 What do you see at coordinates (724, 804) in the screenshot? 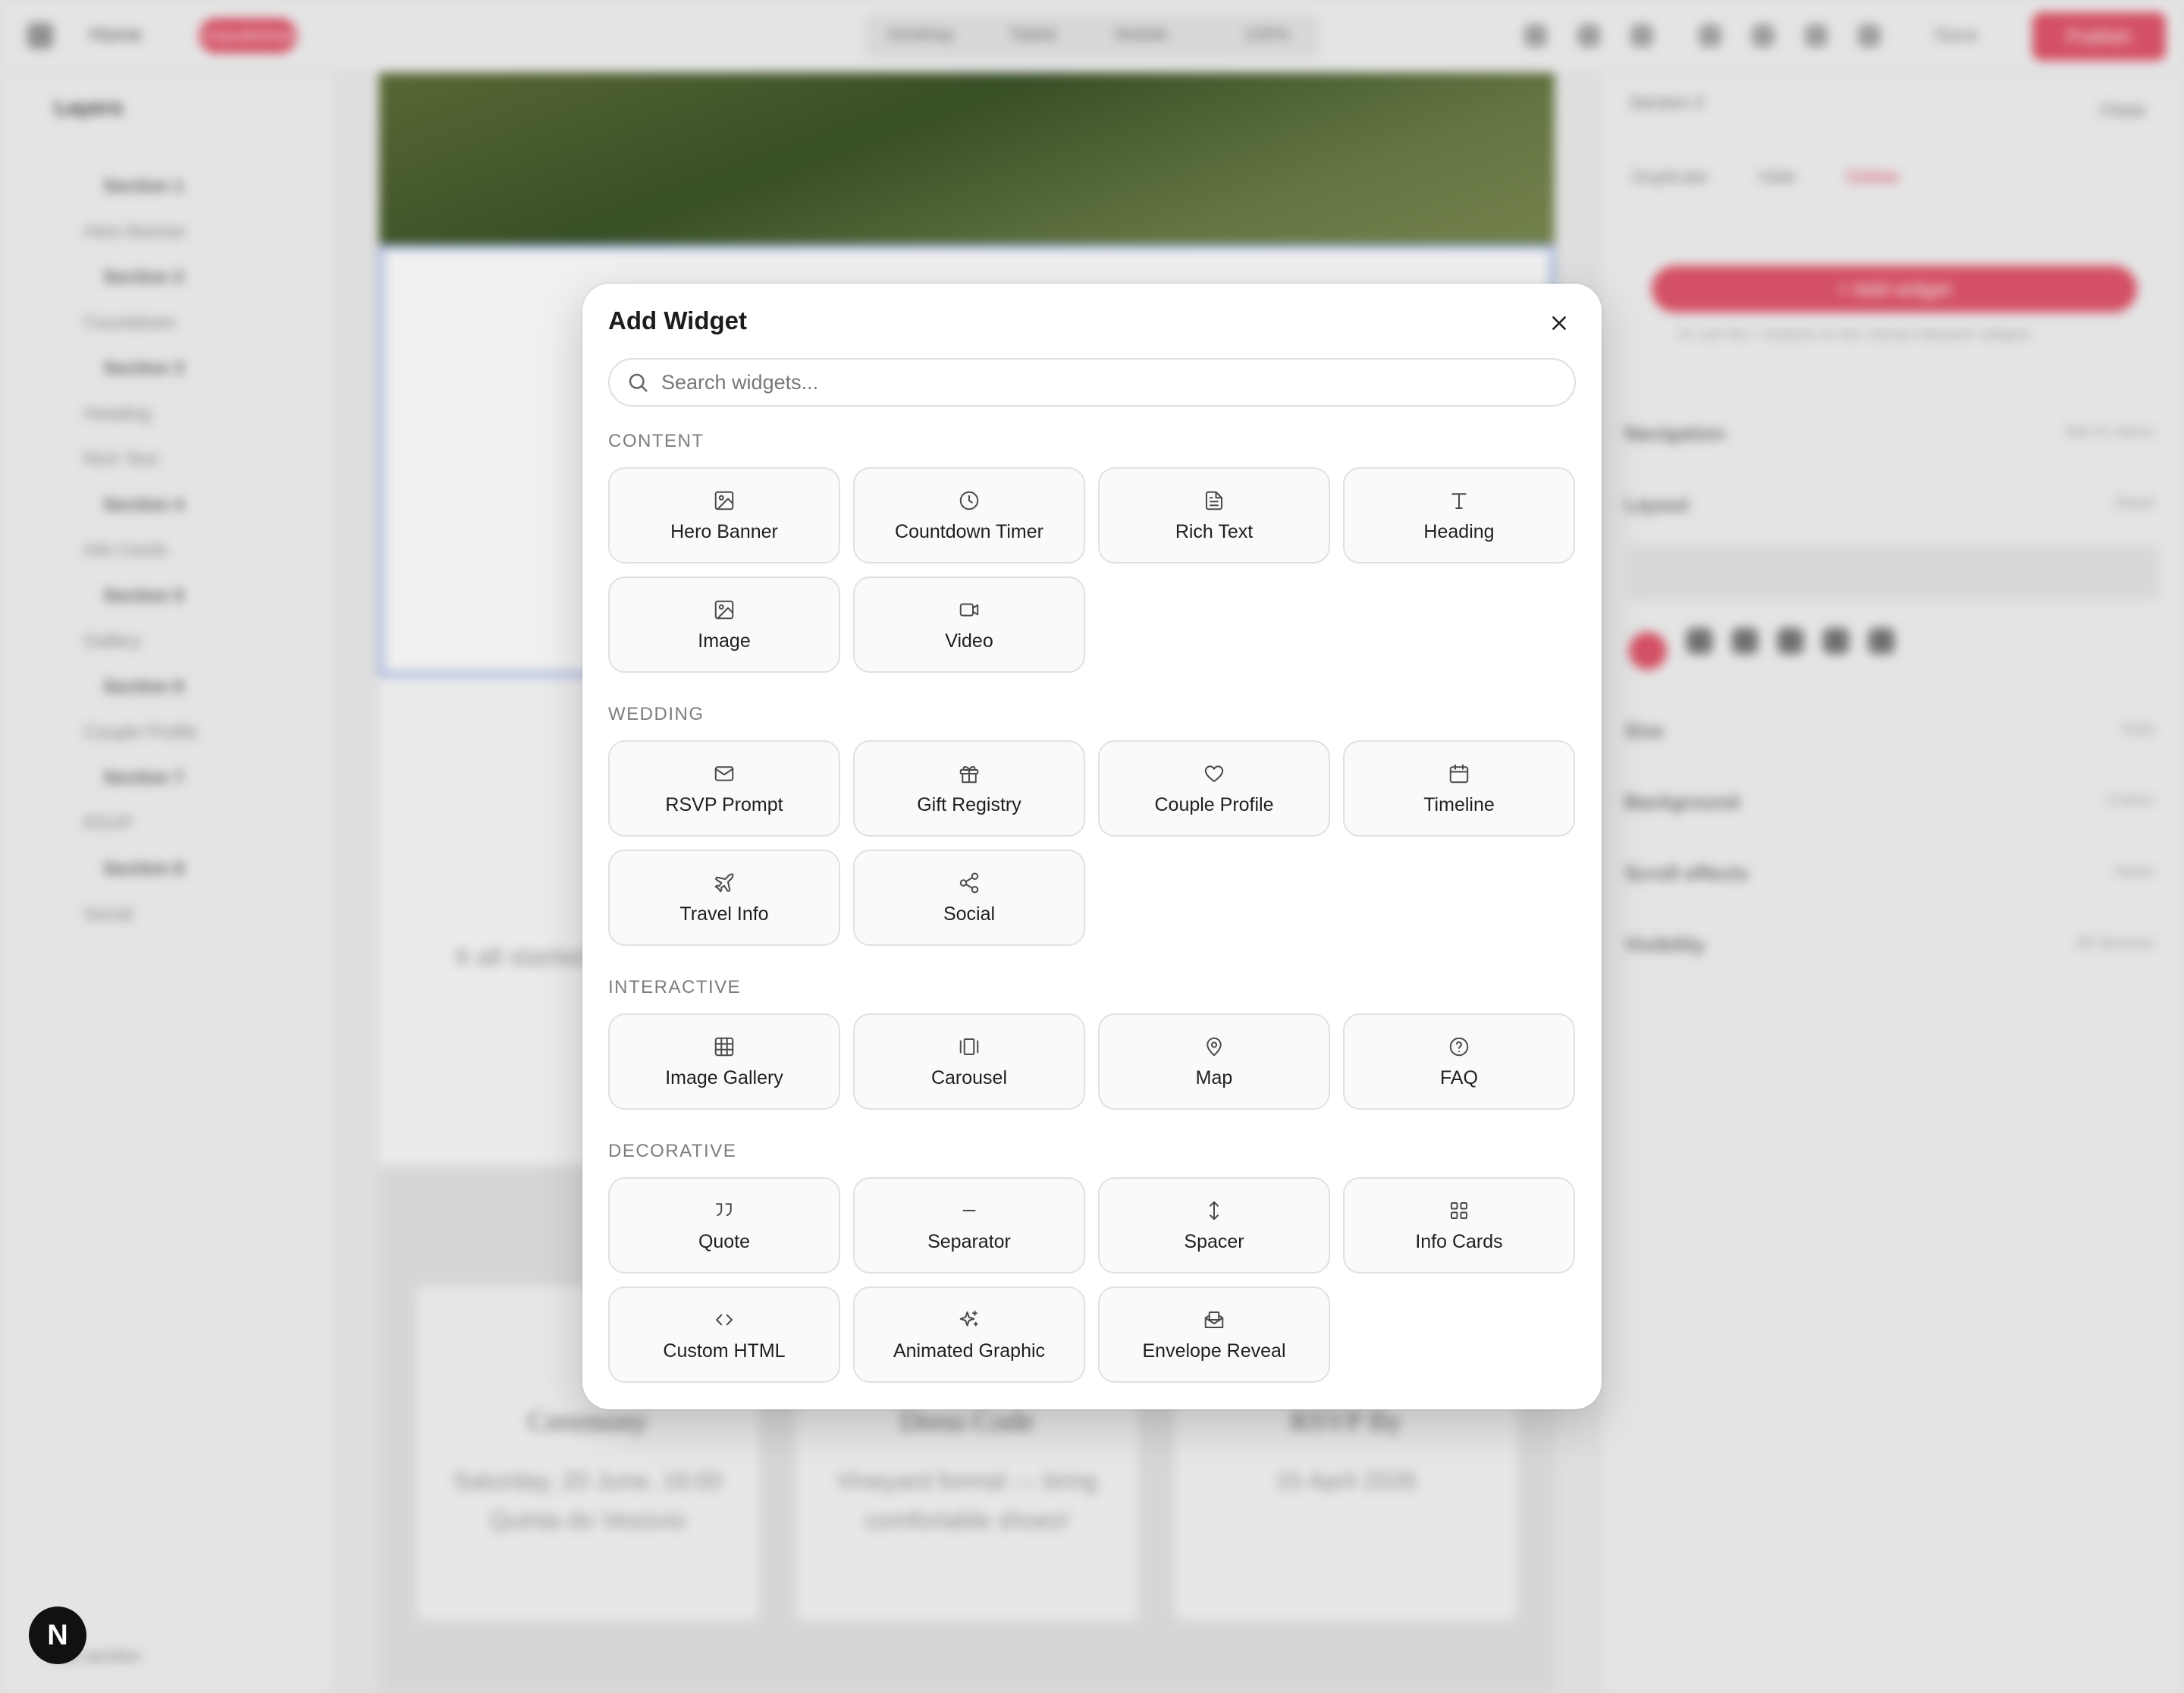
I see `widget-label: RSVP Prompt` at bounding box center [724, 804].